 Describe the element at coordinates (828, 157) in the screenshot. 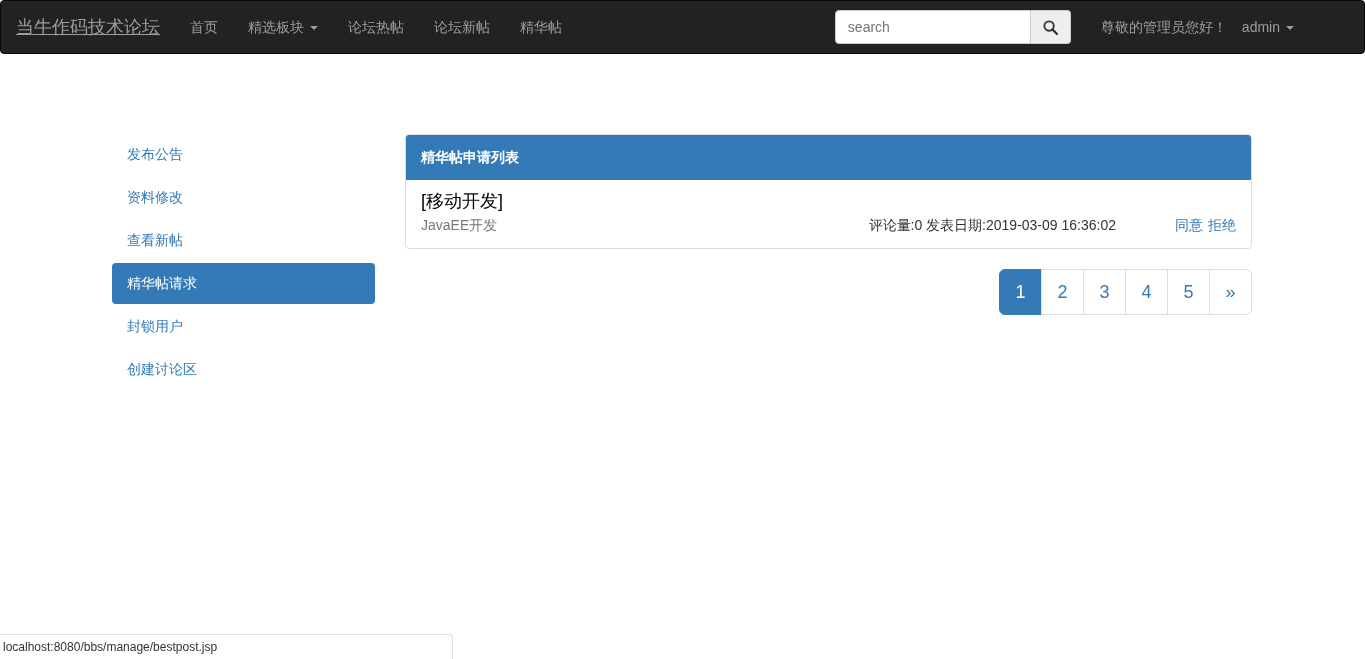

I see `panel-title: 精华帖申请列表` at that location.